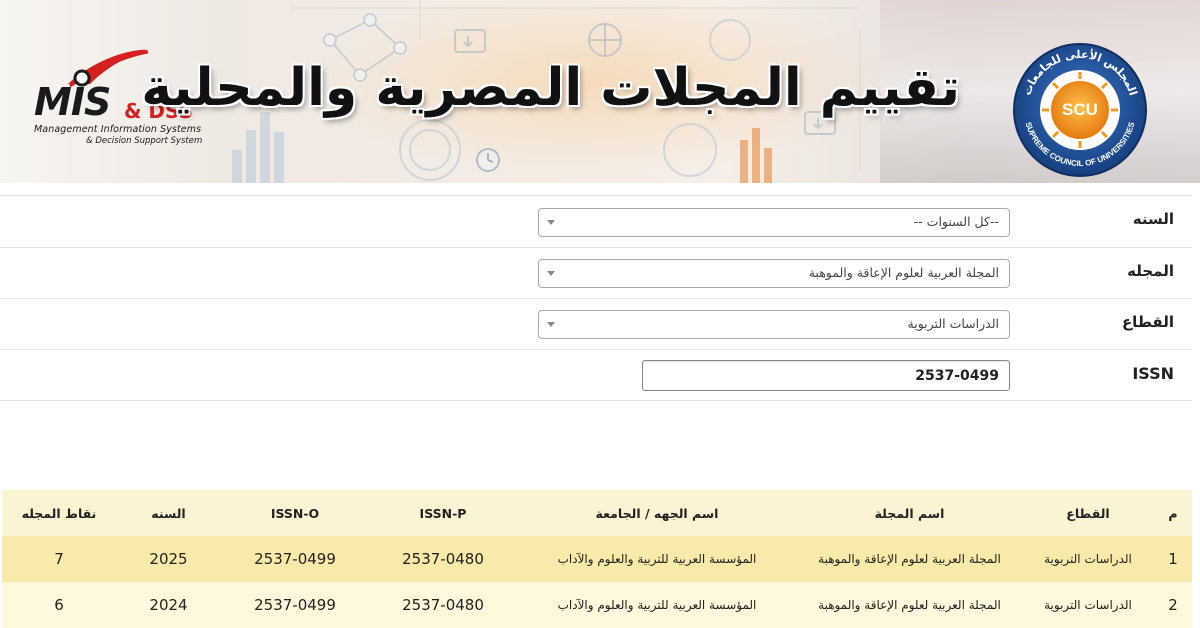 This screenshot has height=628, width=1200. What do you see at coordinates (657, 513) in the screenshot?
I see `column-header-publisher: اسم الجهه / الجامعة` at bounding box center [657, 513].